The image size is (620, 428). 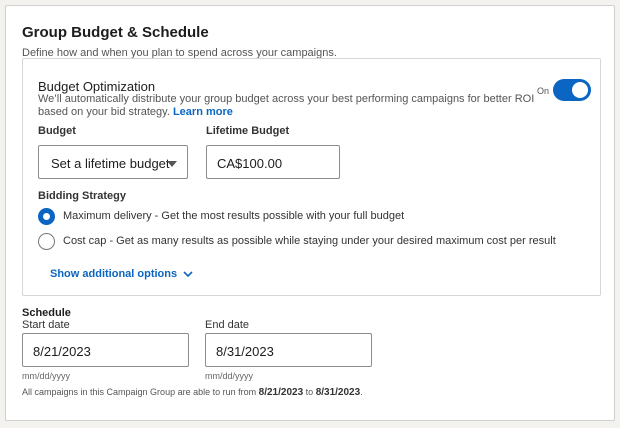 What do you see at coordinates (188, 274) in the screenshot?
I see `chevron-down-icon` at bounding box center [188, 274].